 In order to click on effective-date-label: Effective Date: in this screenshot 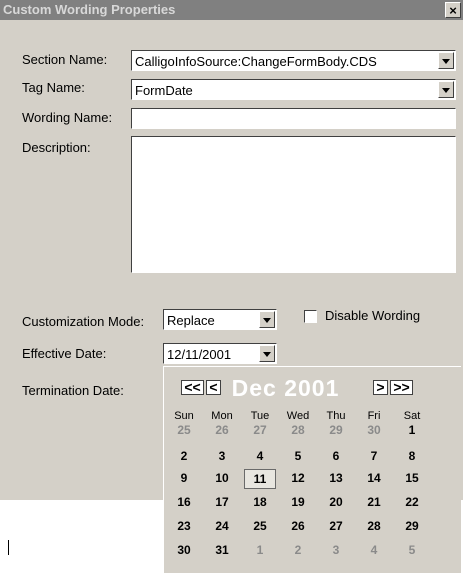, I will do `click(64, 353)`.